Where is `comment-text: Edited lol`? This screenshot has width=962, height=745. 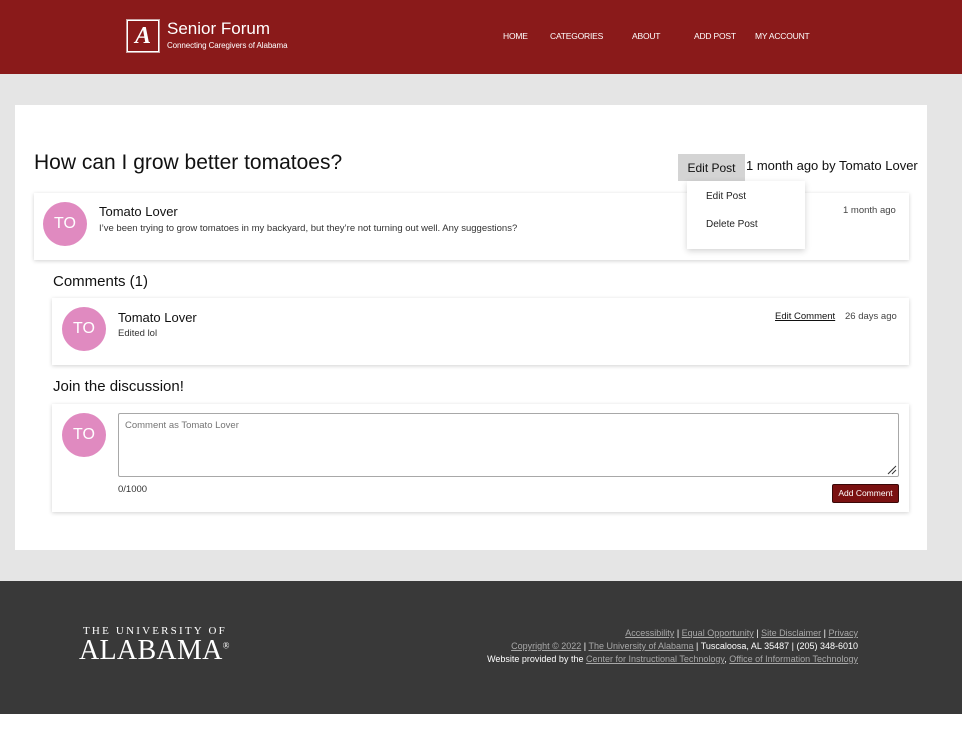
comment-text: Edited lol is located at coordinates (138, 333).